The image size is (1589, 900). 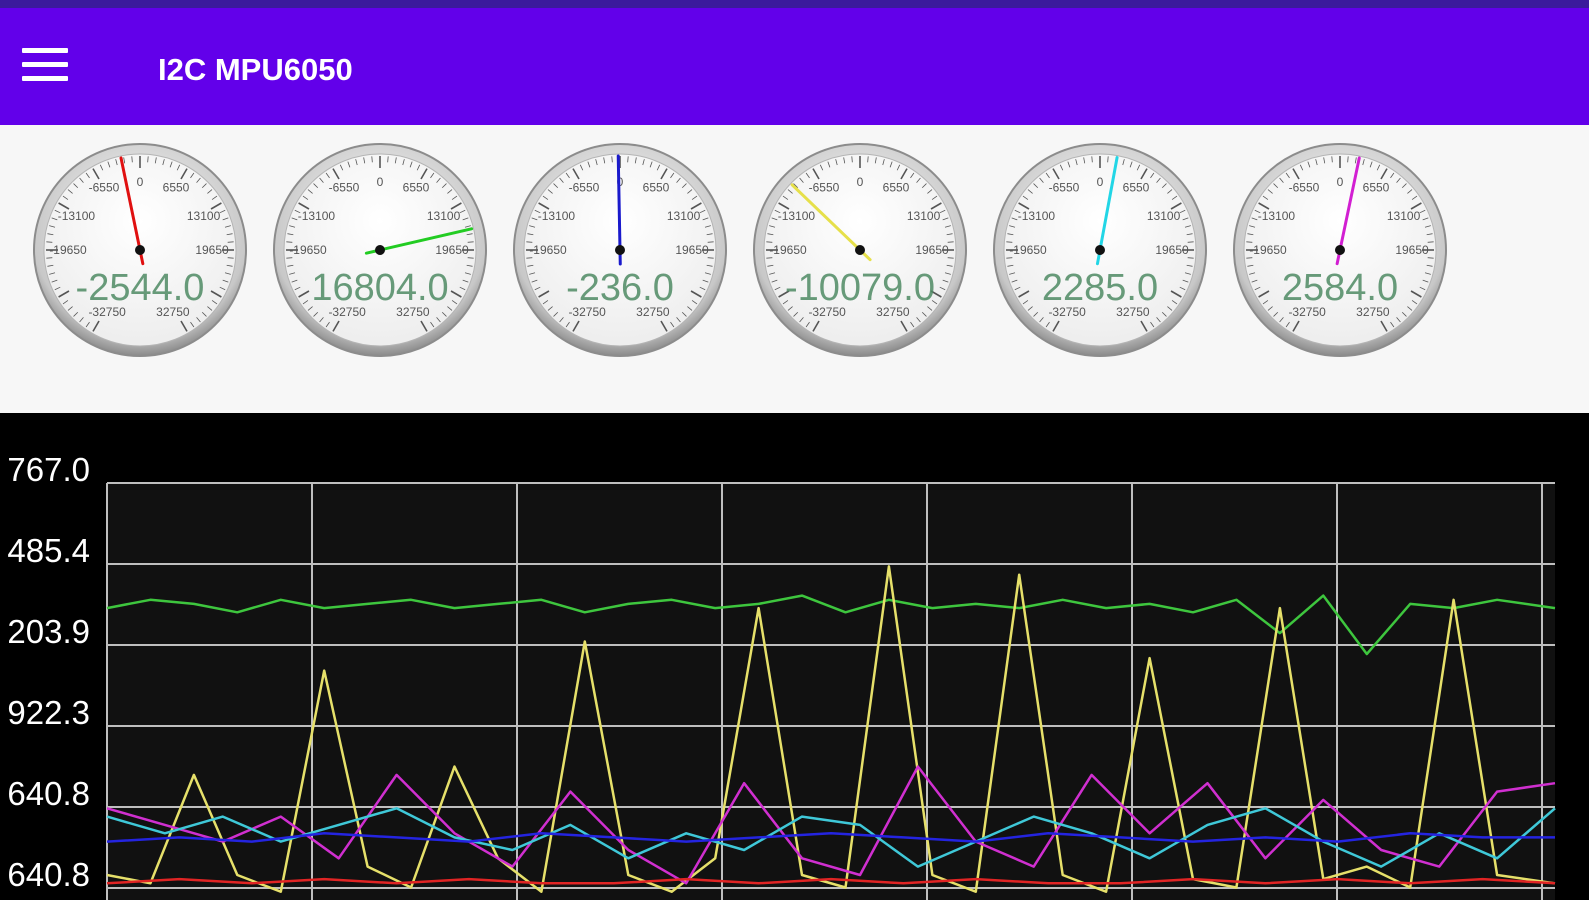 What do you see at coordinates (620, 288) in the screenshot?
I see `gauge-value-label: -236.0` at bounding box center [620, 288].